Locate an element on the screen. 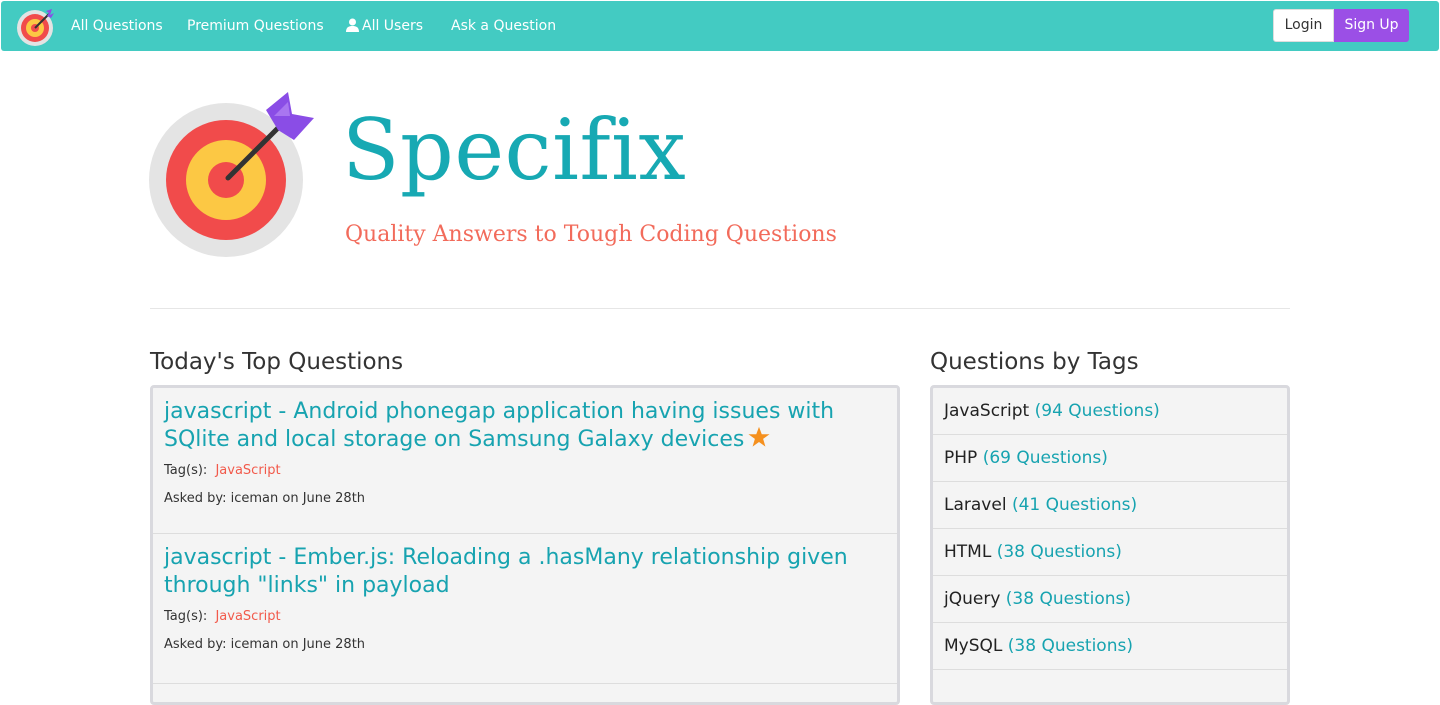 This screenshot has width=1440, height=705. target-arrow-icon is located at coordinates (231, 174).